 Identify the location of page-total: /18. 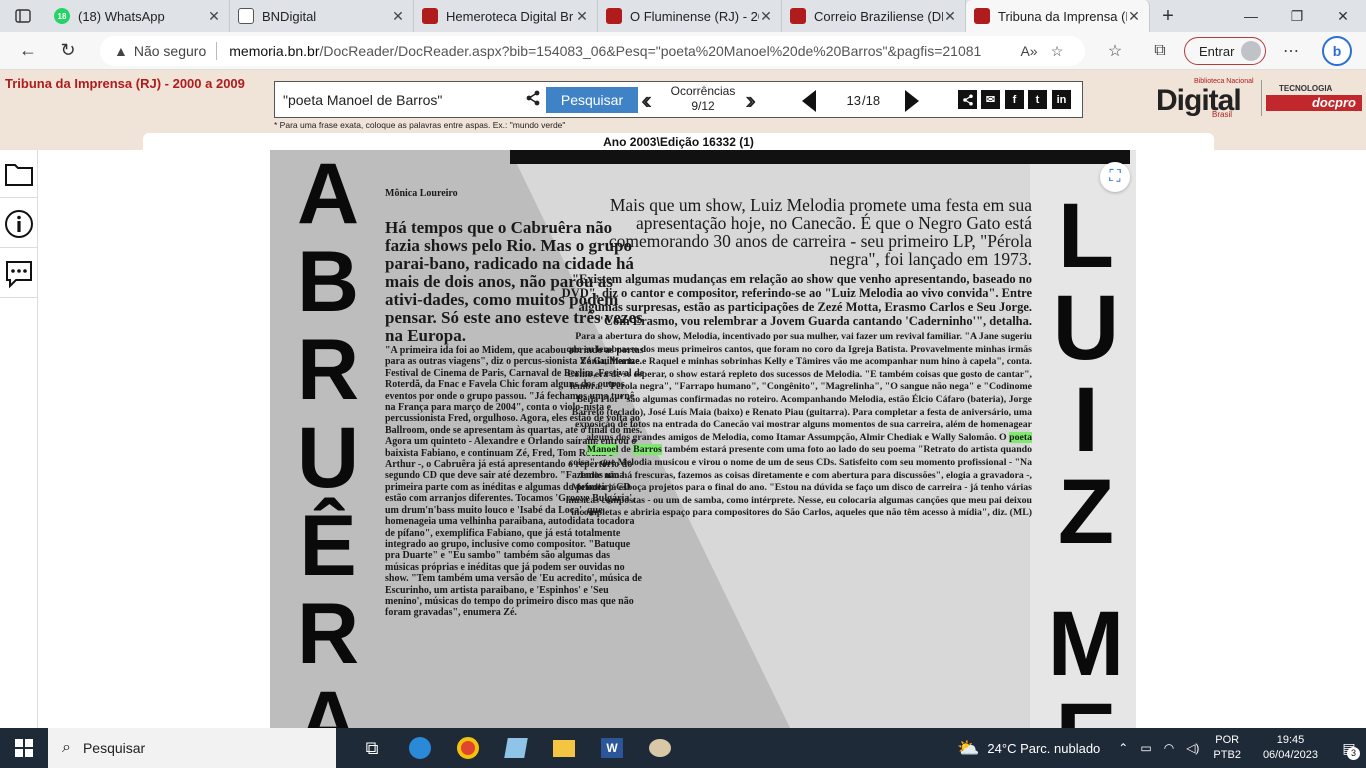
(871, 100).